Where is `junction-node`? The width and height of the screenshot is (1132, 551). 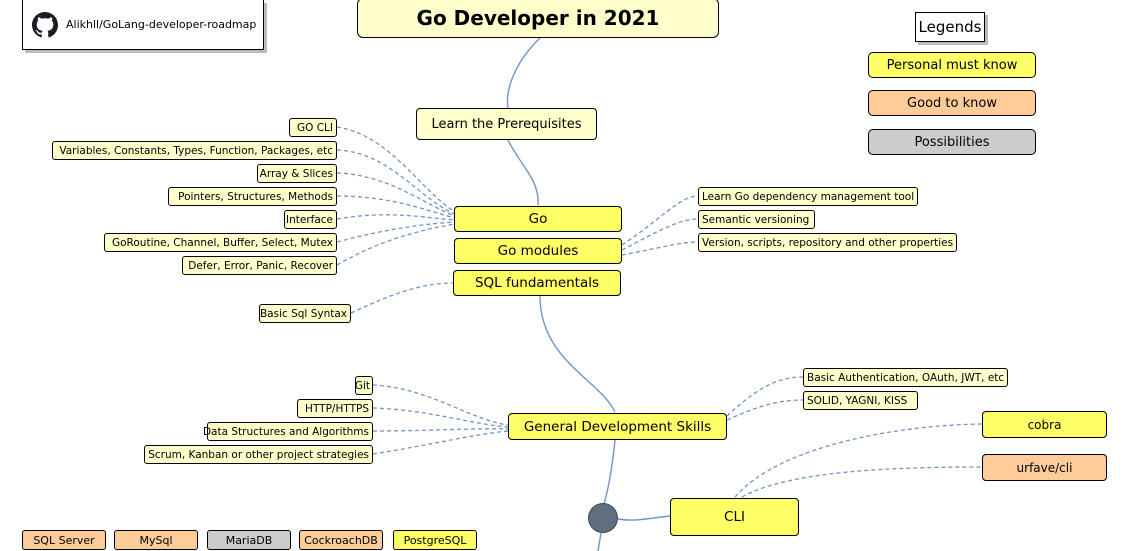 junction-node is located at coordinates (603, 518).